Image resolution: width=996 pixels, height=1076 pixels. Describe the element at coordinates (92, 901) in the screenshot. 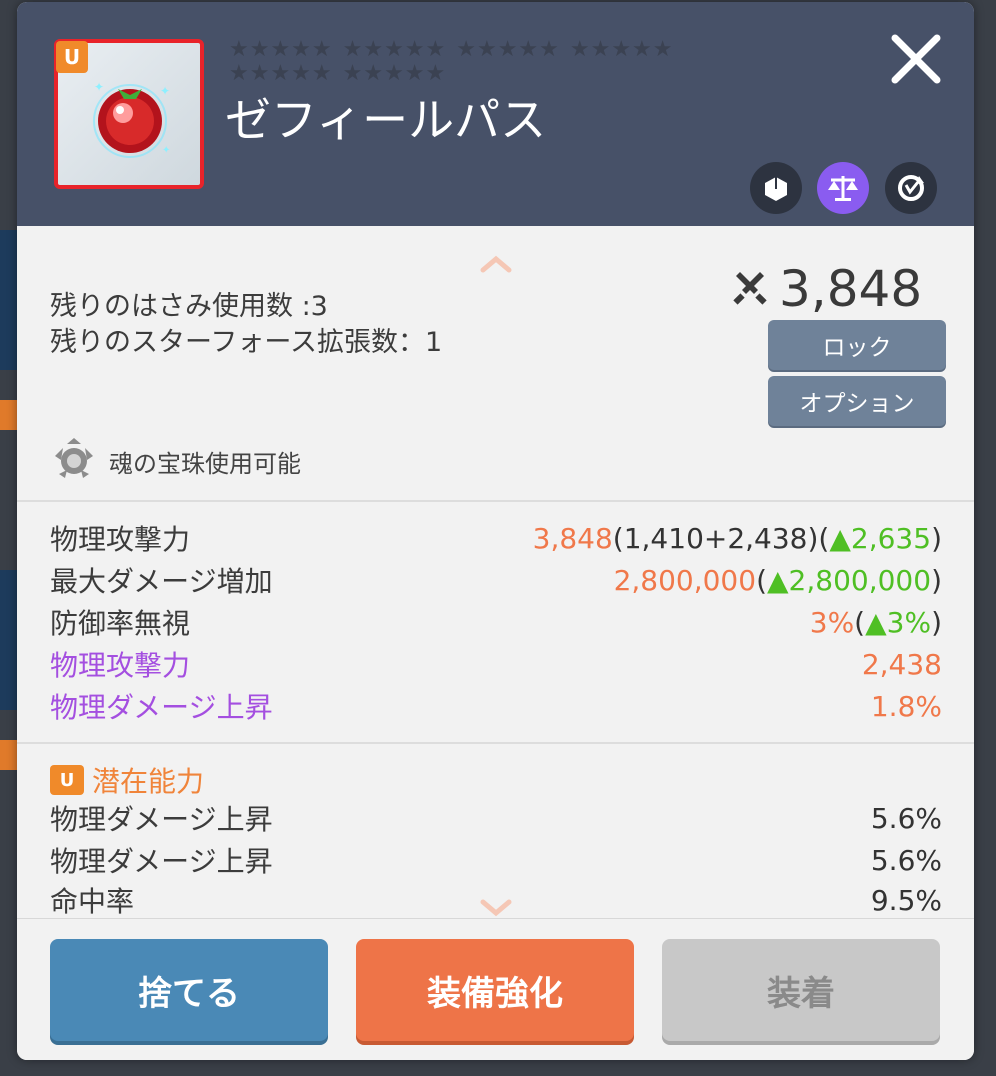

I see `potential-label: 命中率` at that location.